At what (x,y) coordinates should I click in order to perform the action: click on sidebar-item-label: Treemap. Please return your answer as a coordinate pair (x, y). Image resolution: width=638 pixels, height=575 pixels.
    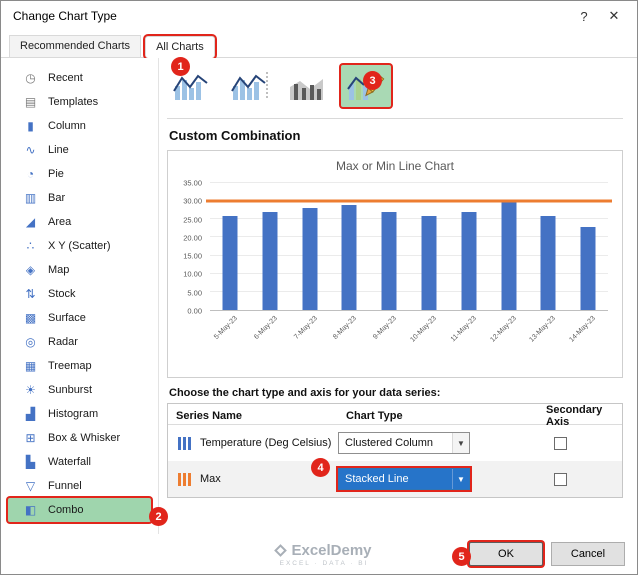
    Looking at the image, I should click on (70, 366).